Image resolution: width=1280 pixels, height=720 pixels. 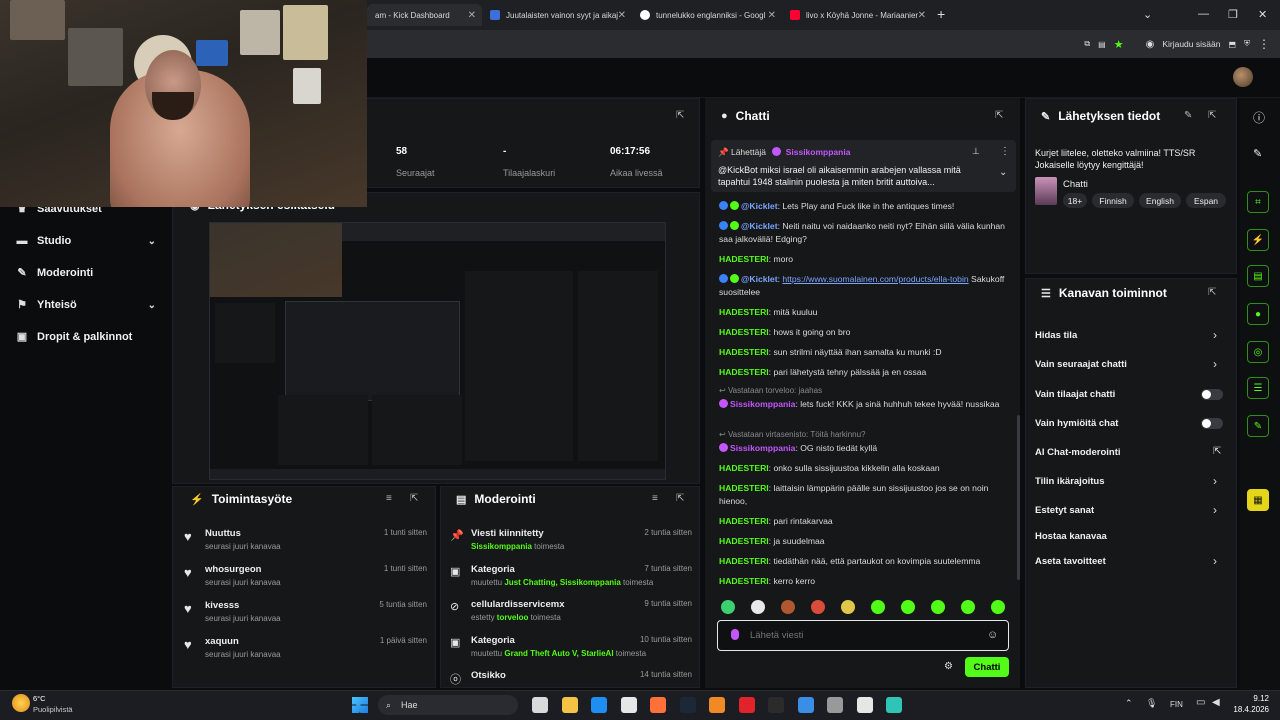 What do you see at coordinates (1258, 352) in the screenshot?
I see `broadcast-icon: ◎` at bounding box center [1258, 352].